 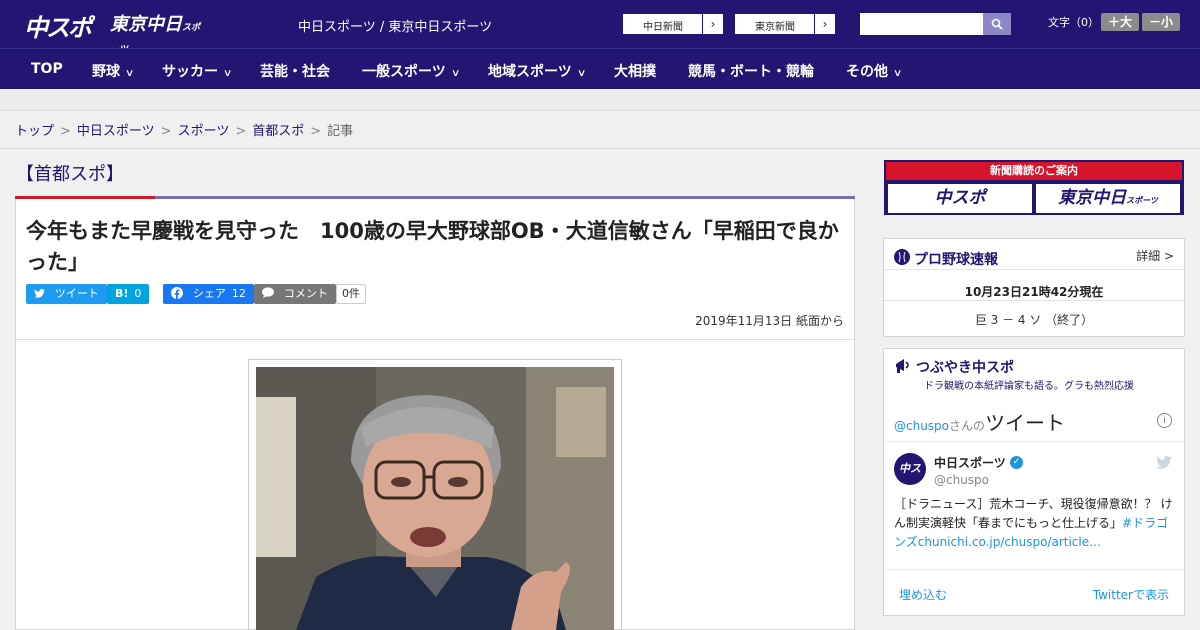 I want to click on hatena-bookmark-icon: B!, so click(x=122, y=293).